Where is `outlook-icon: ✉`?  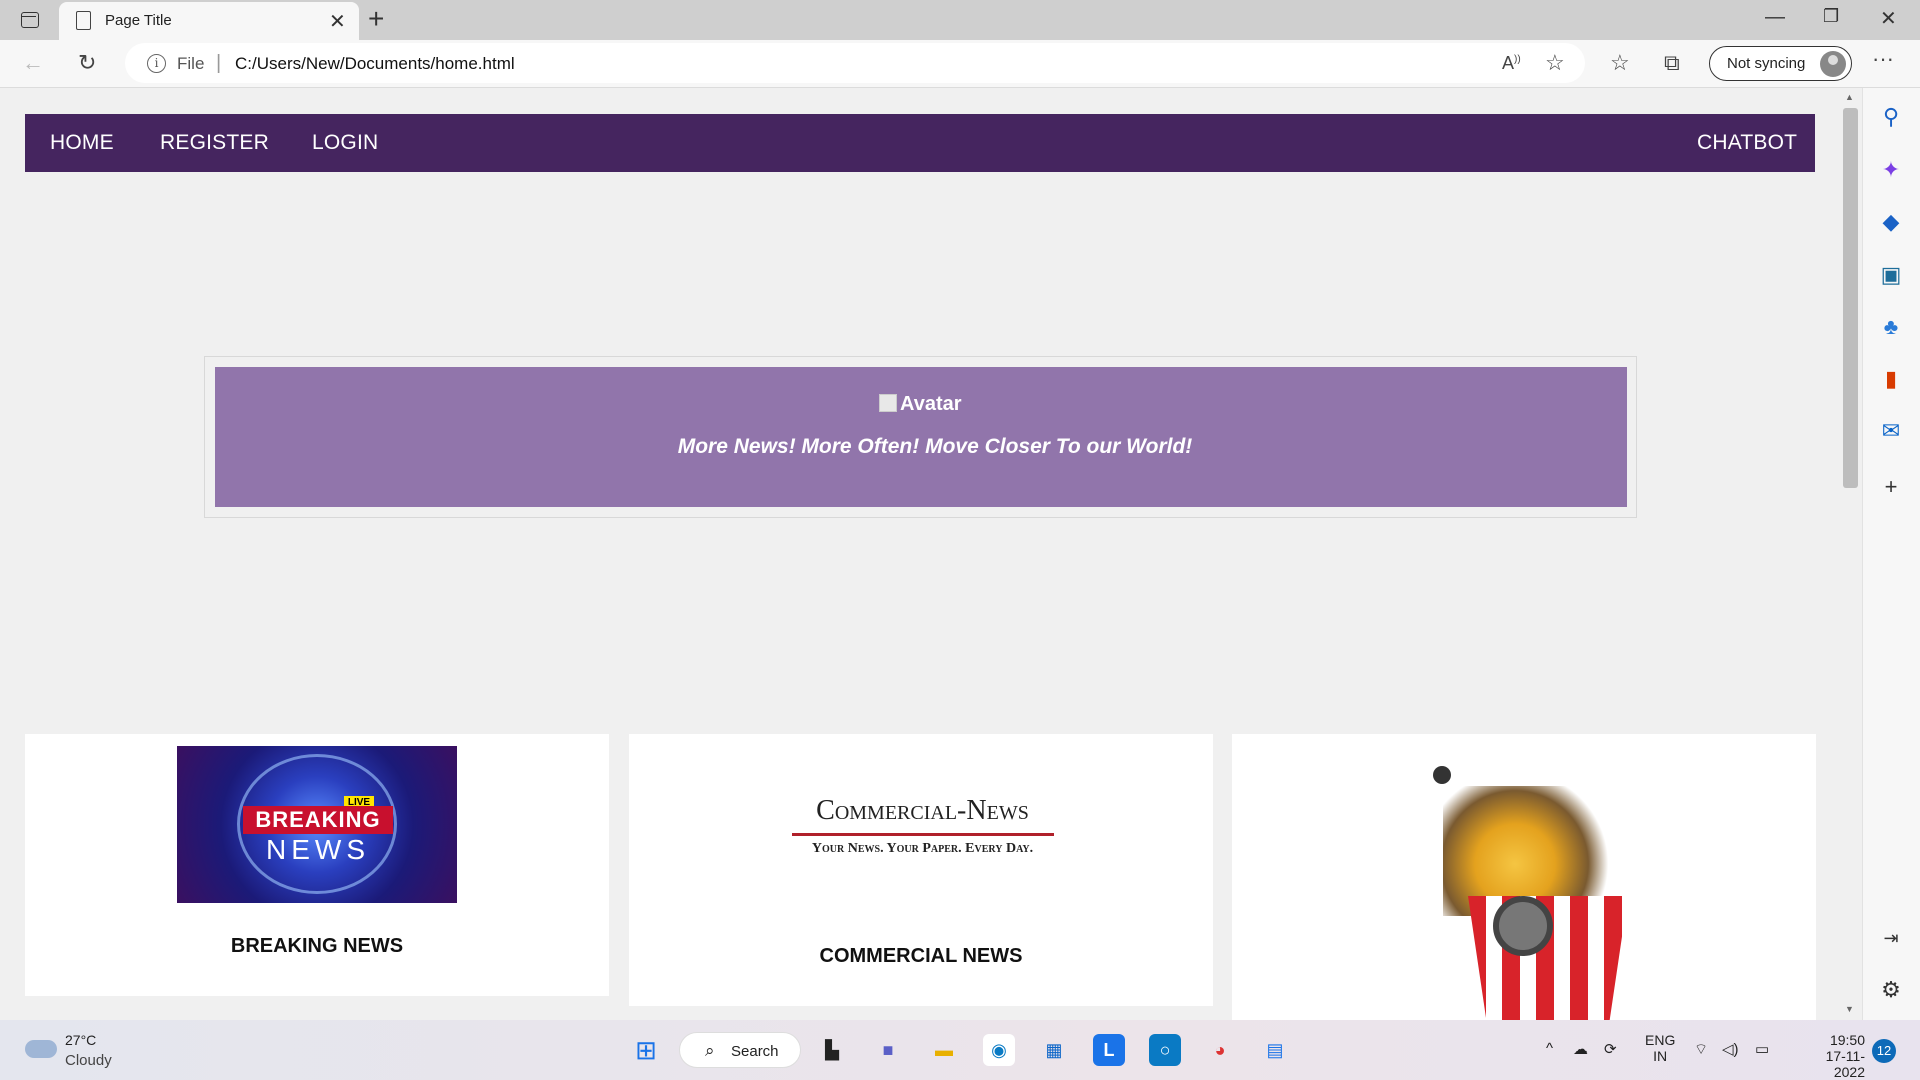 outlook-icon: ✉ is located at coordinates (1891, 431).